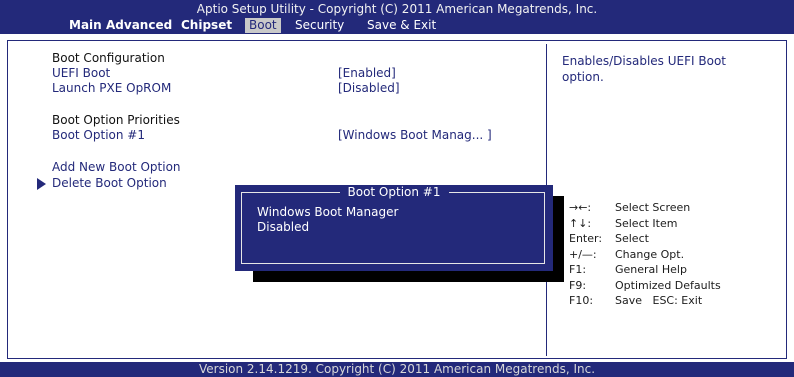 Image resolution: width=794 pixels, height=377 pixels. What do you see at coordinates (41, 184) in the screenshot?
I see `selection-arrow-icon` at bounding box center [41, 184].